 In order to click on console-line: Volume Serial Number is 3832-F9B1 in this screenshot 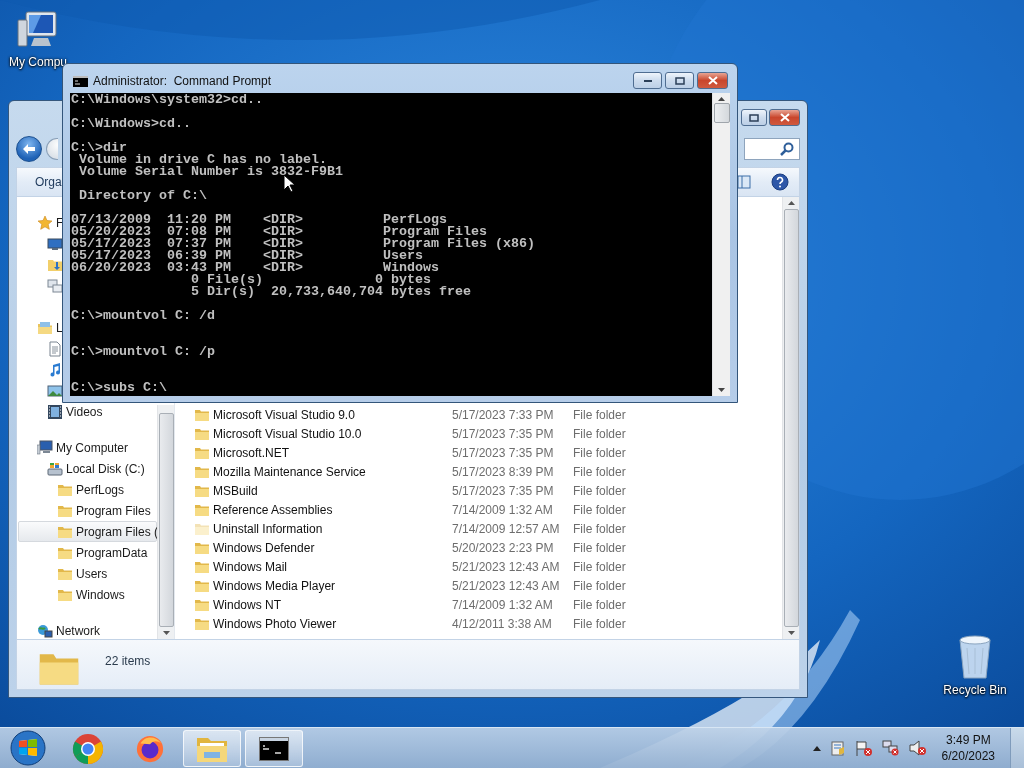, I will do `click(210, 172)`.